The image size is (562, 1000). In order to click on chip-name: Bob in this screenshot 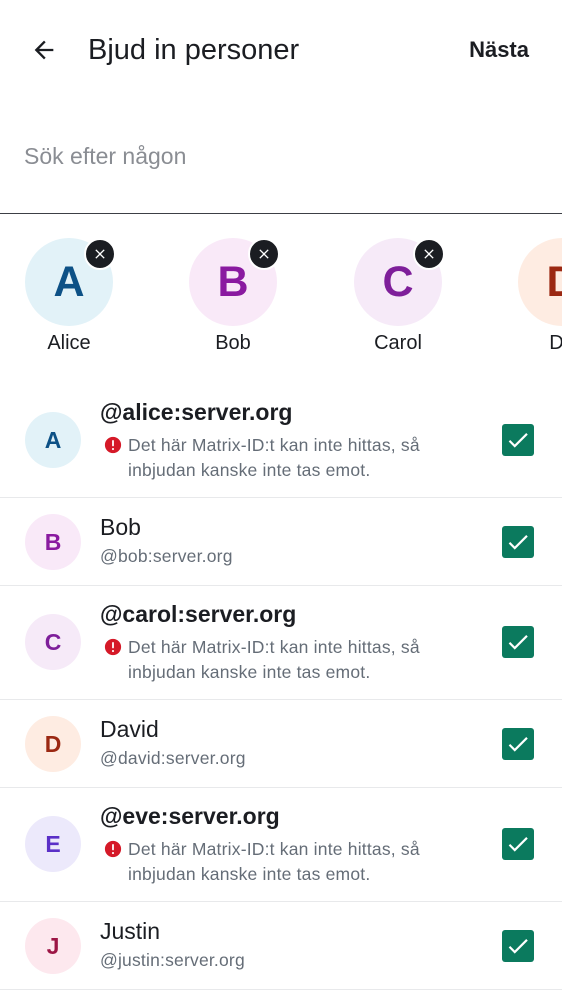, I will do `click(233, 343)`.